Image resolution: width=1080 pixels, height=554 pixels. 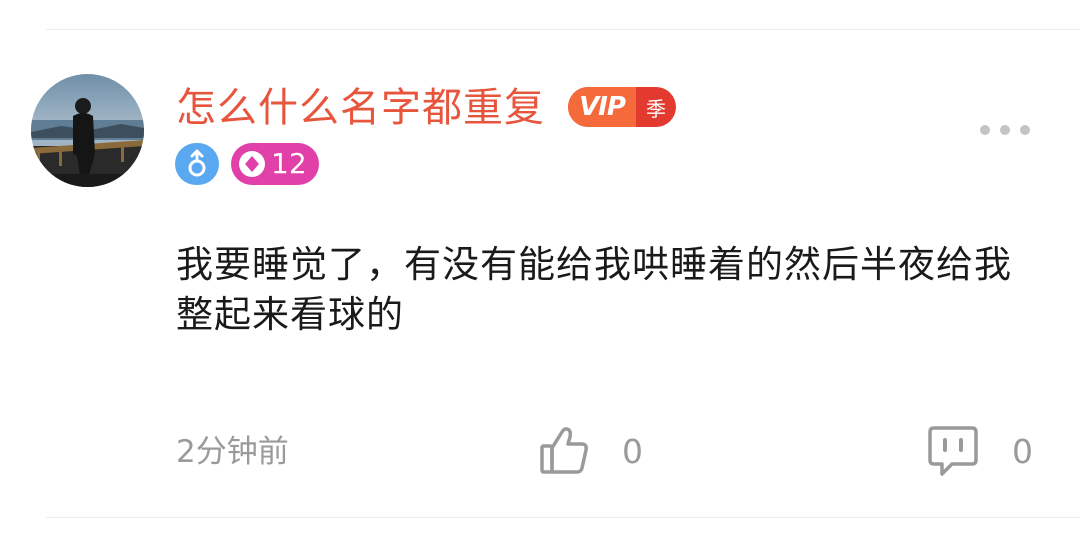 What do you see at coordinates (1022, 451) in the screenshot?
I see `reply-count: 0` at bounding box center [1022, 451].